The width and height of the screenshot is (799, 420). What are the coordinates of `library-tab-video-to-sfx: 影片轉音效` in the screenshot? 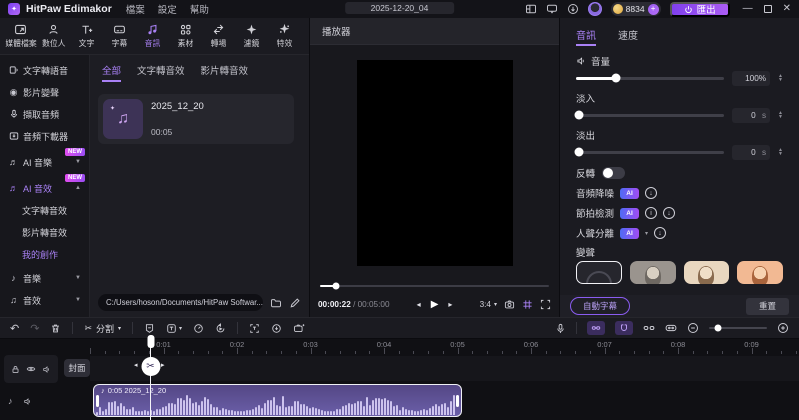 It's located at (225, 72).